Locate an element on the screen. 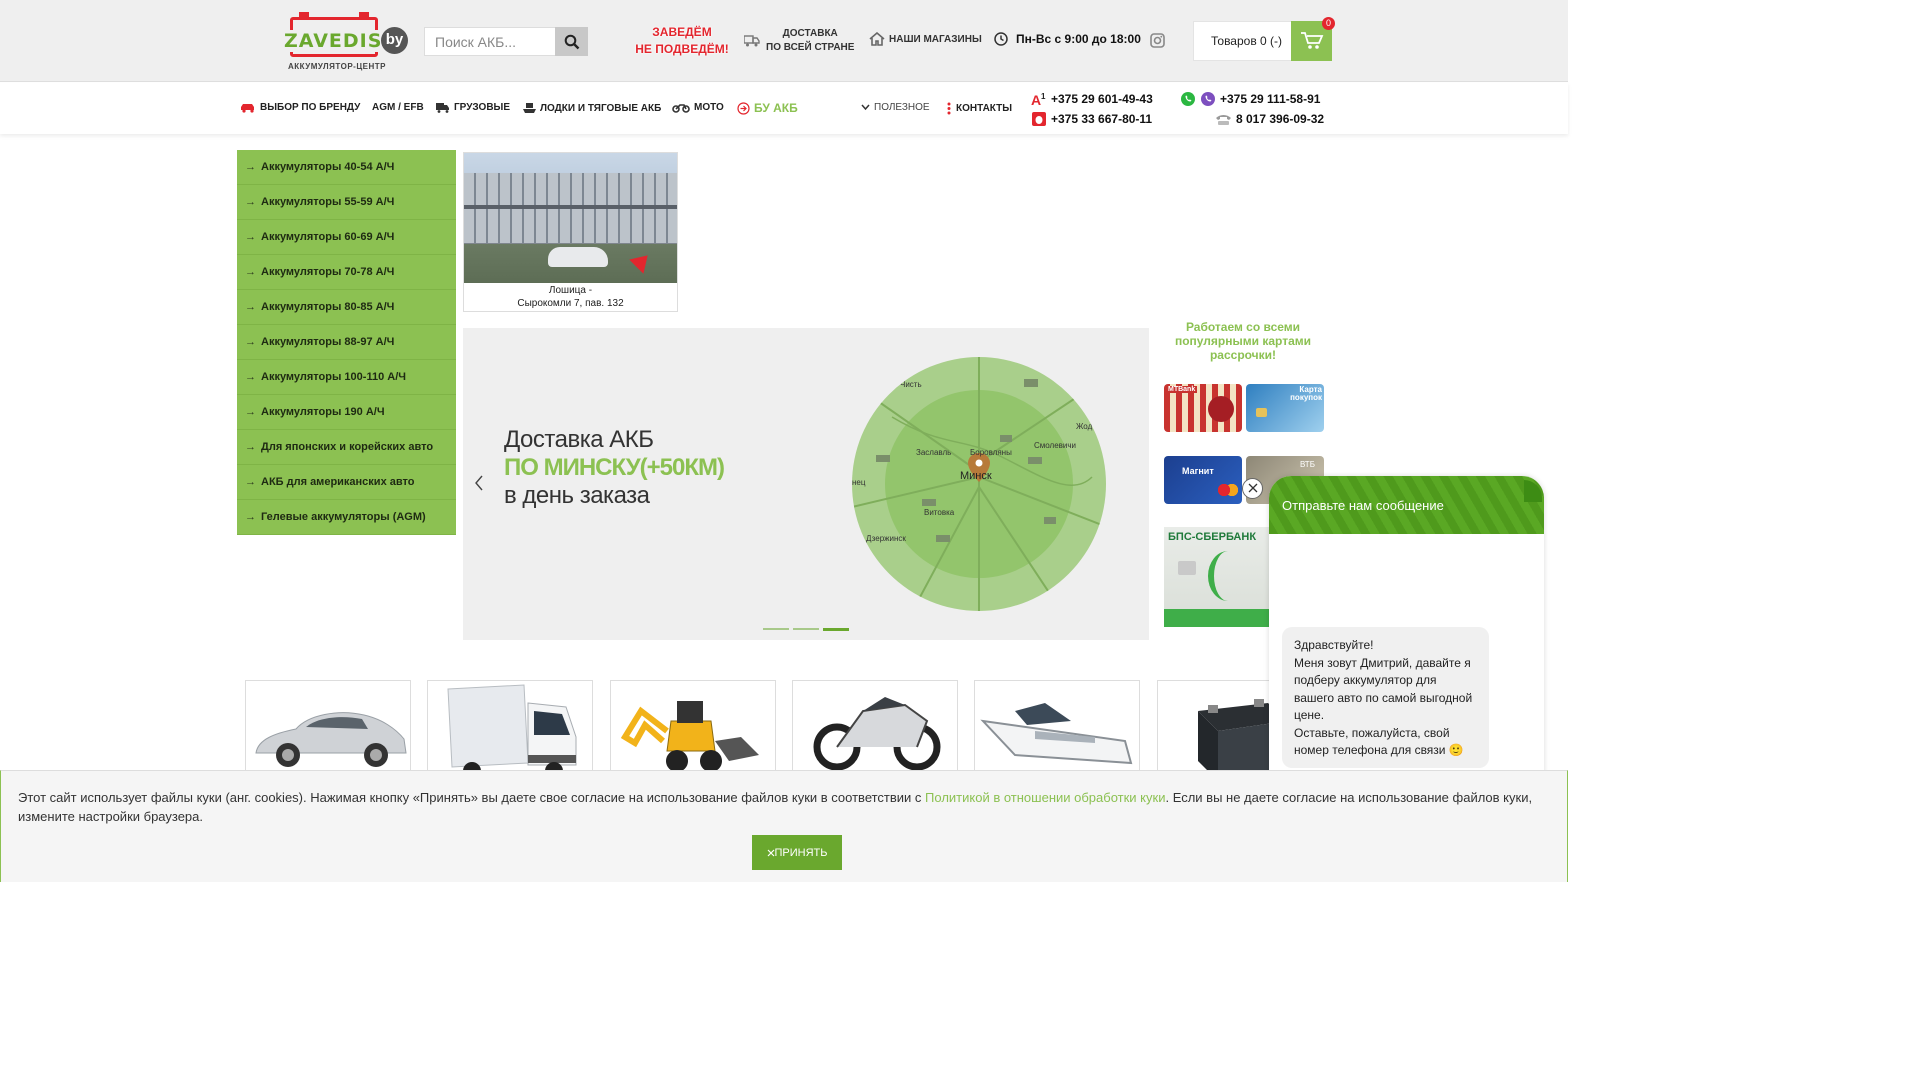 Image resolution: width=1920 pixels, height=1080 pixels. chat-header: Отправьте нам сообщение is located at coordinates (1406, 505).